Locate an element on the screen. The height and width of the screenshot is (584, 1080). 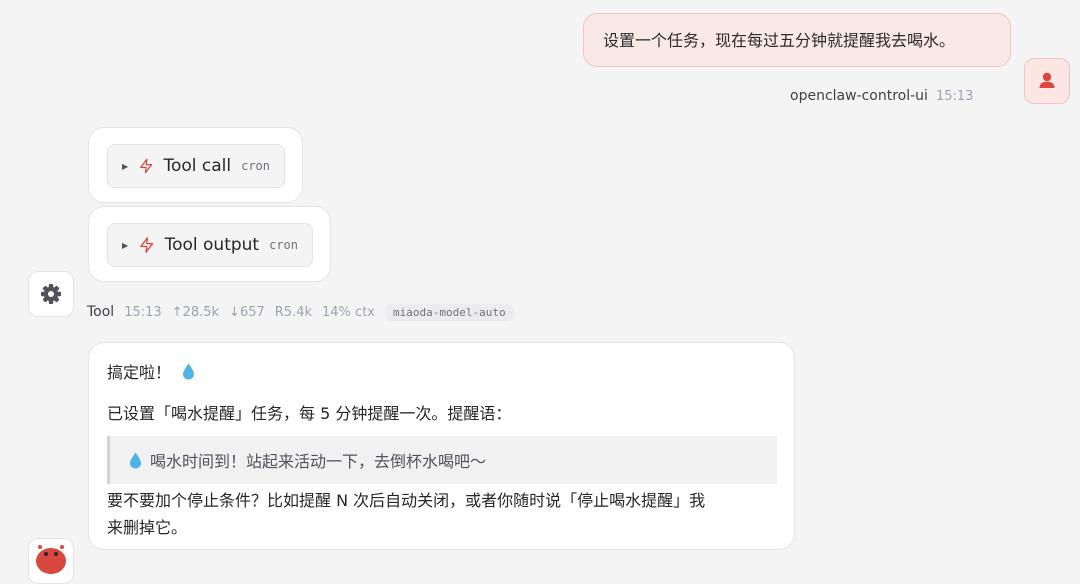
bot-avatar is located at coordinates (51, 561).